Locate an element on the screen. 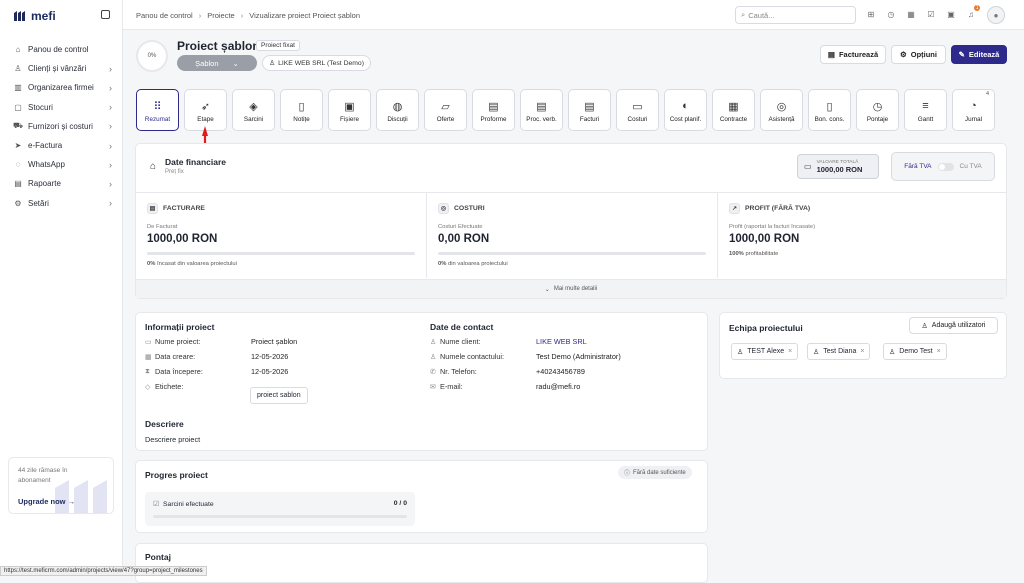 The width and height of the screenshot is (1024, 583). timer-icon: ◷ is located at coordinates (891, 14).